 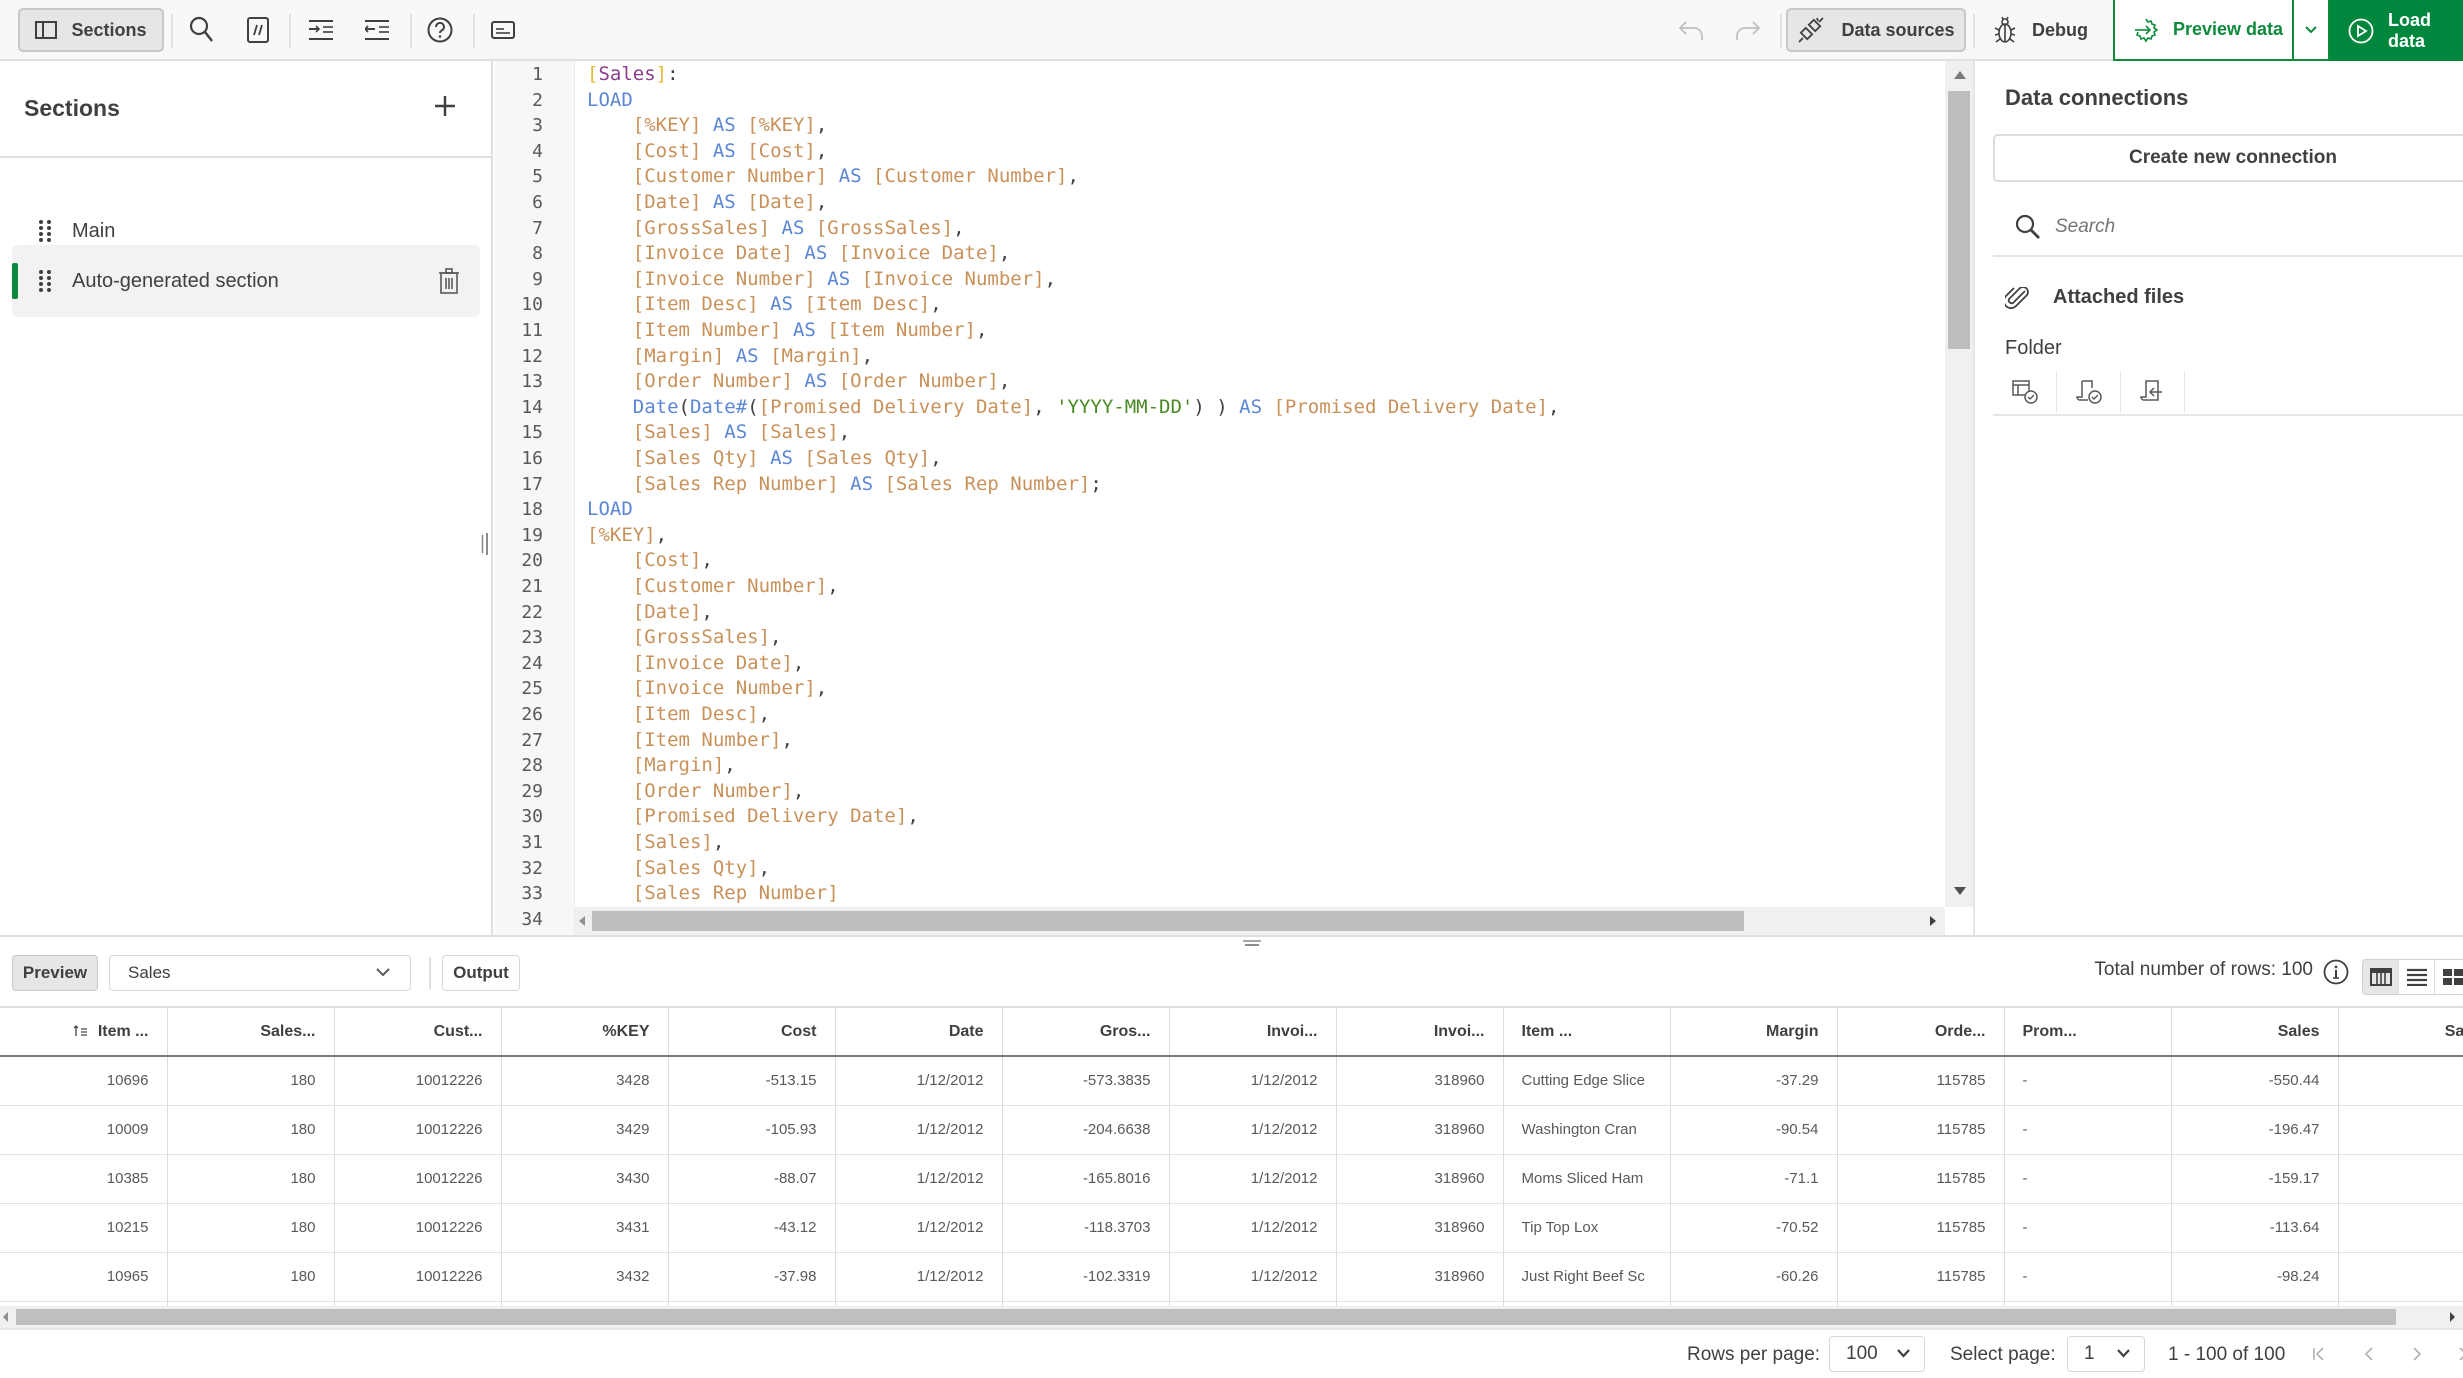 I want to click on code-line: [Item Desc],, so click(x=678, y=715).